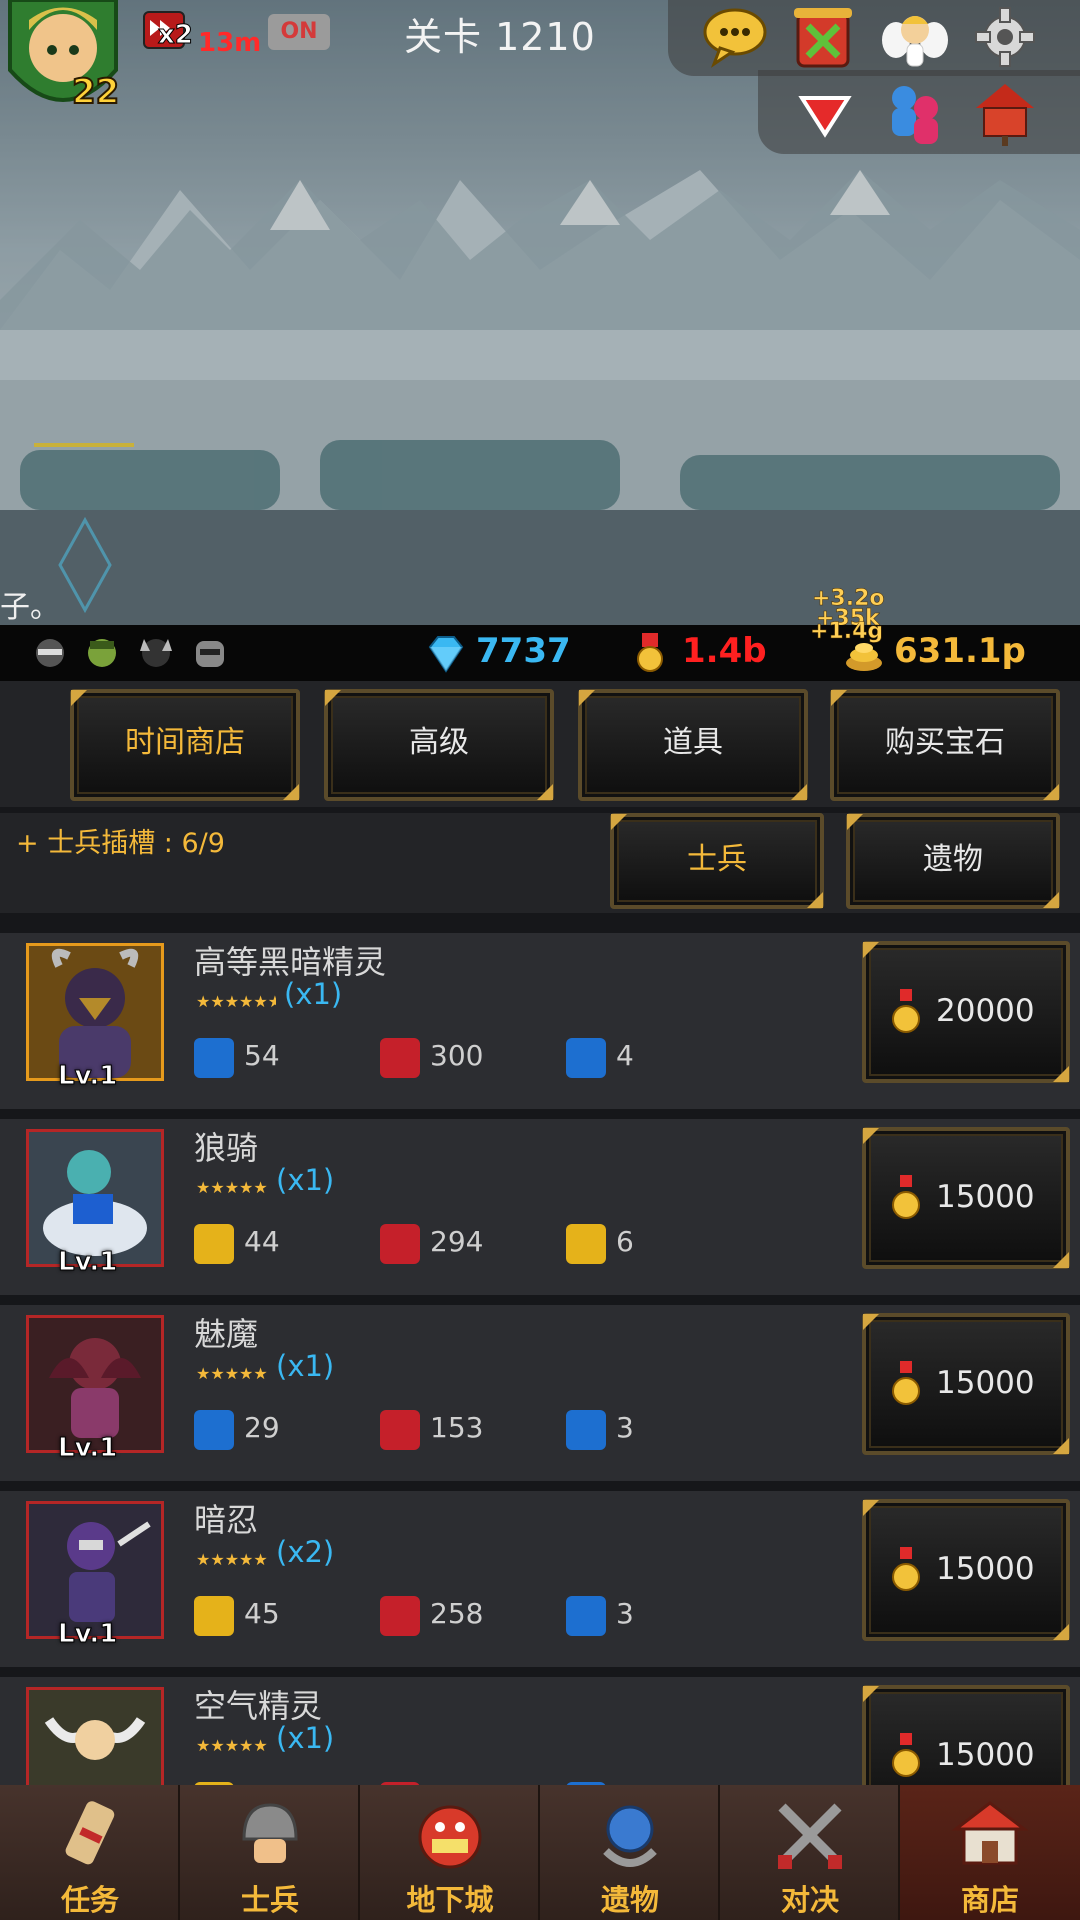  What do you see at coordinates (966, 1012) in the screenshot?
I see `buy-button: 20000` at bounding box center [966, 1012].